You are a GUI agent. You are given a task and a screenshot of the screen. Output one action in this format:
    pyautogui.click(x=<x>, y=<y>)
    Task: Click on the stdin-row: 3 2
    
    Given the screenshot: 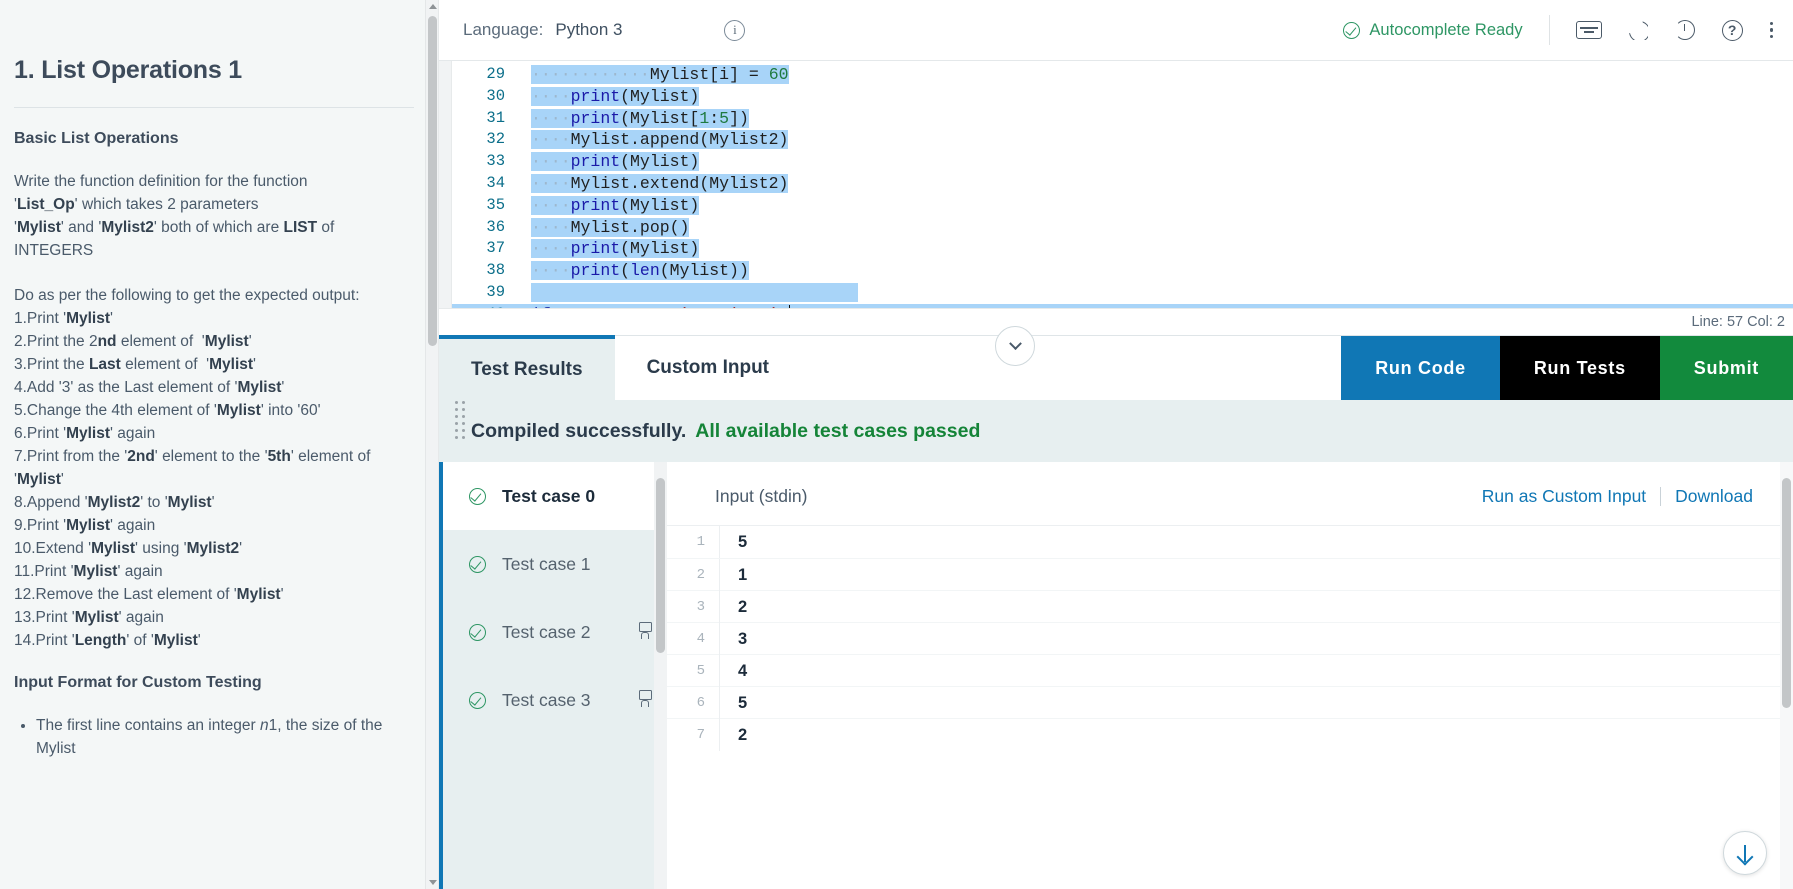 What is the action you would take?
    pyautogui.click(x=1230, y=606)
    